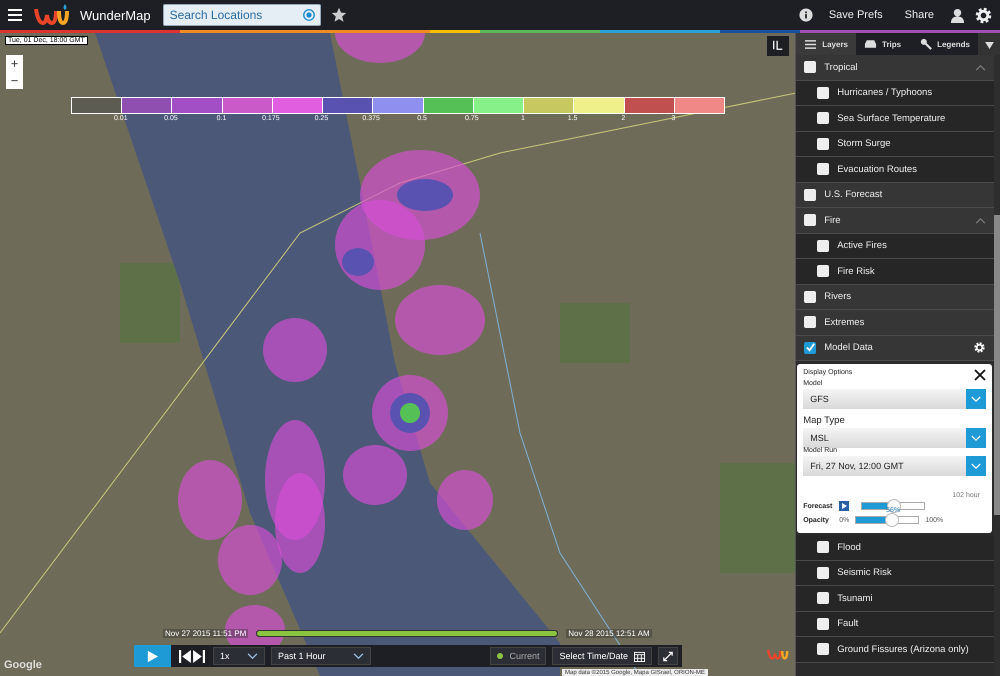 The image size is (1000, 676). What do you see at coordinates (980, 375) in the screenshot?
I see `close-icon` at bounding box center [980, 375].